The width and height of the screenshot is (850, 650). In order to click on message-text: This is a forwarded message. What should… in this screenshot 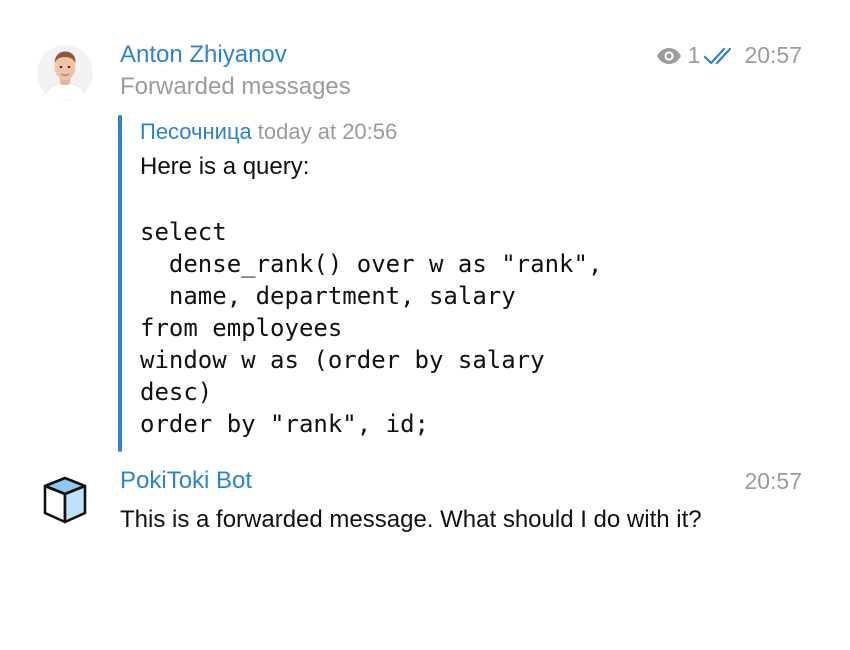, I will do `click(411, 519)`.